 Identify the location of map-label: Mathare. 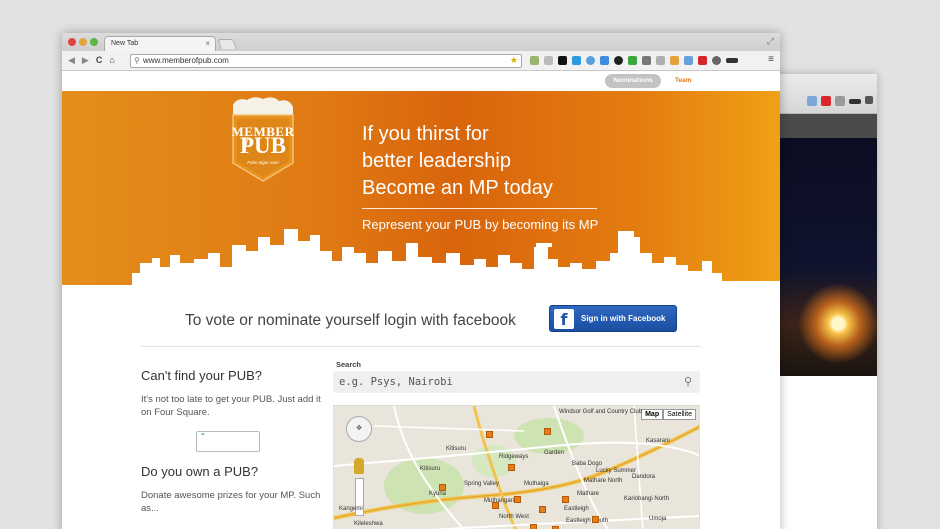
(588, 494).